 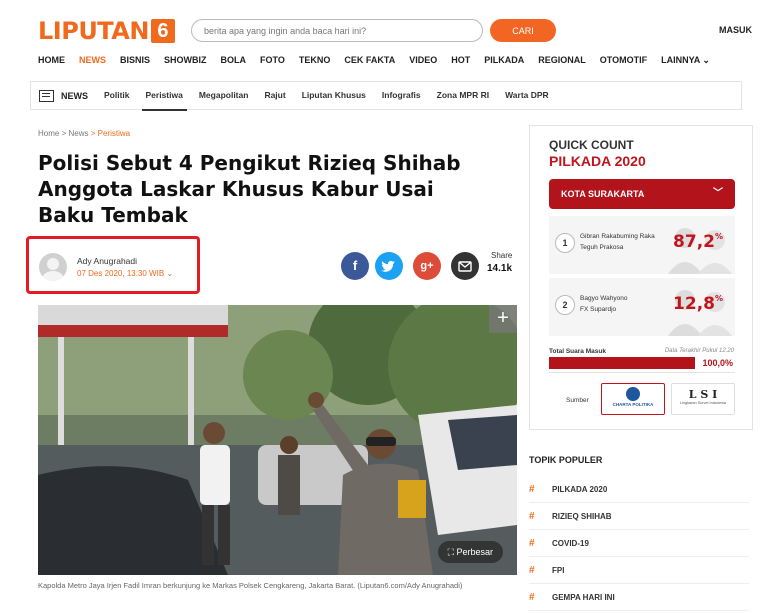 What do you see at coordinates (639, 516) in the screenshot?
I see `popular-topic-item: # RIZIEQ SHIHAB` at bounding box center [639, 516].